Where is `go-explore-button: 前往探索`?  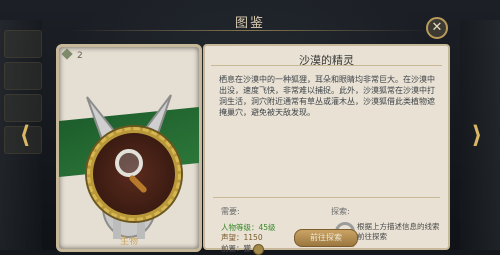 go-explore-button: 前往探索 is located at coordinates (326, 238).